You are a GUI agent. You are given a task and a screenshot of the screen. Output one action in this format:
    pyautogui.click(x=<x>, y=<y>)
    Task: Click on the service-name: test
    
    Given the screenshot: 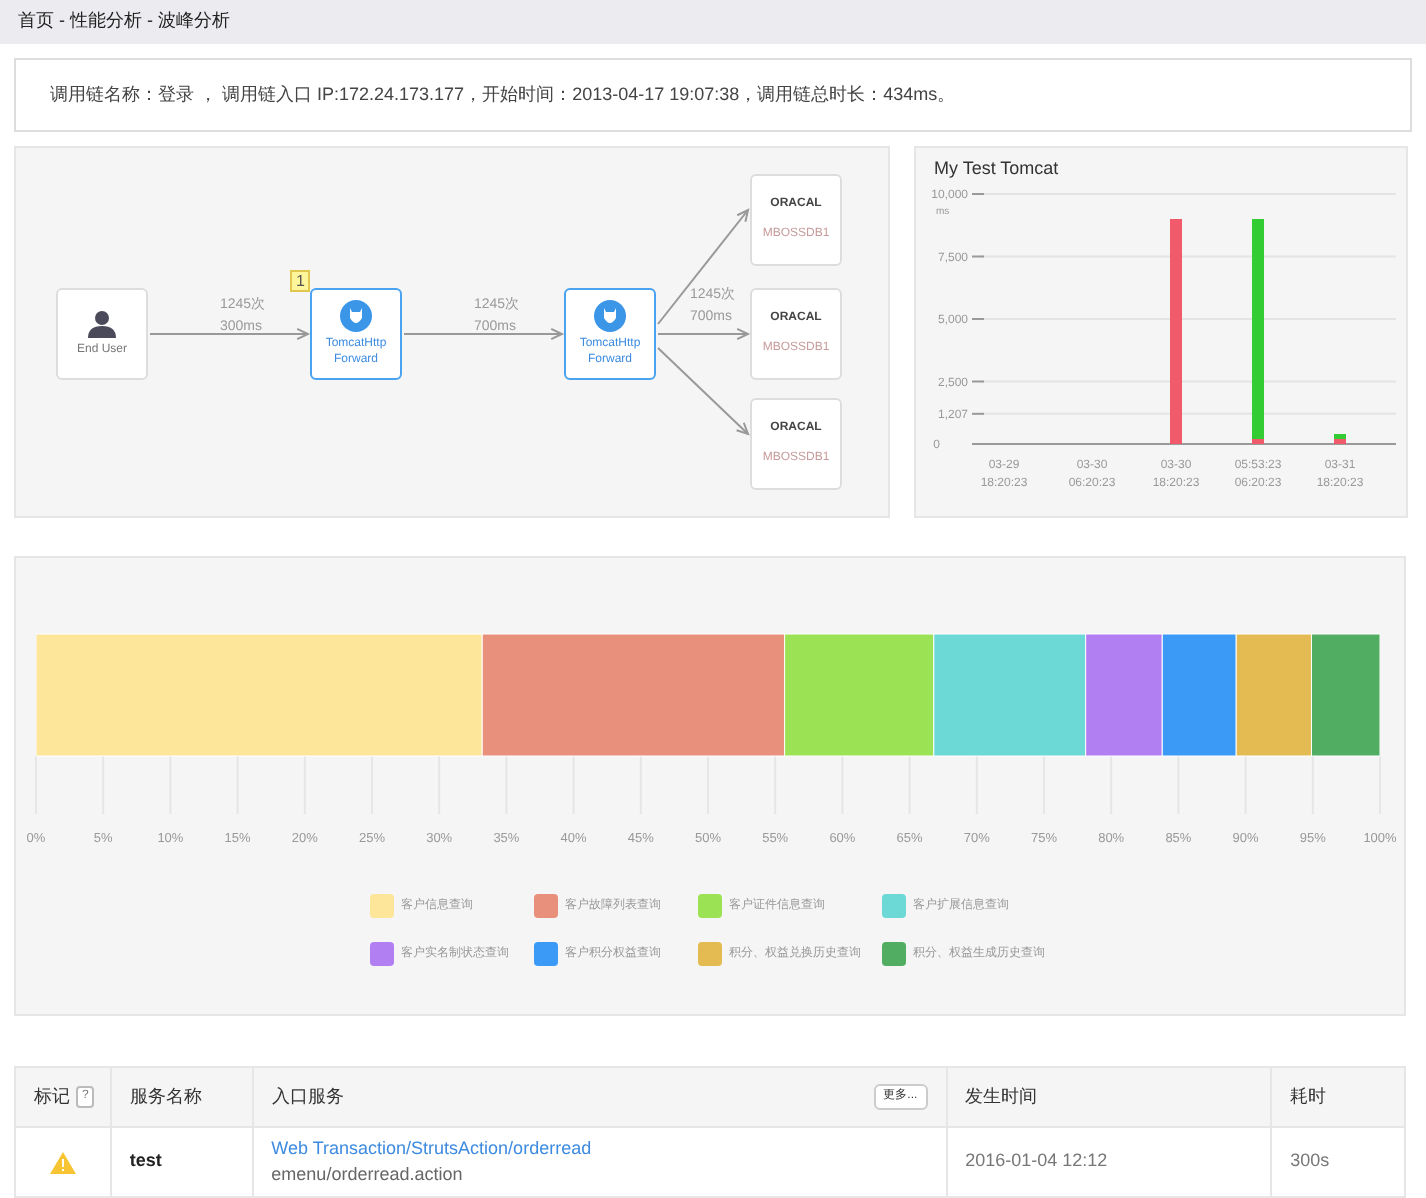 What is the action you would take?
    pyautogui.click(x=145, y=1161)
    